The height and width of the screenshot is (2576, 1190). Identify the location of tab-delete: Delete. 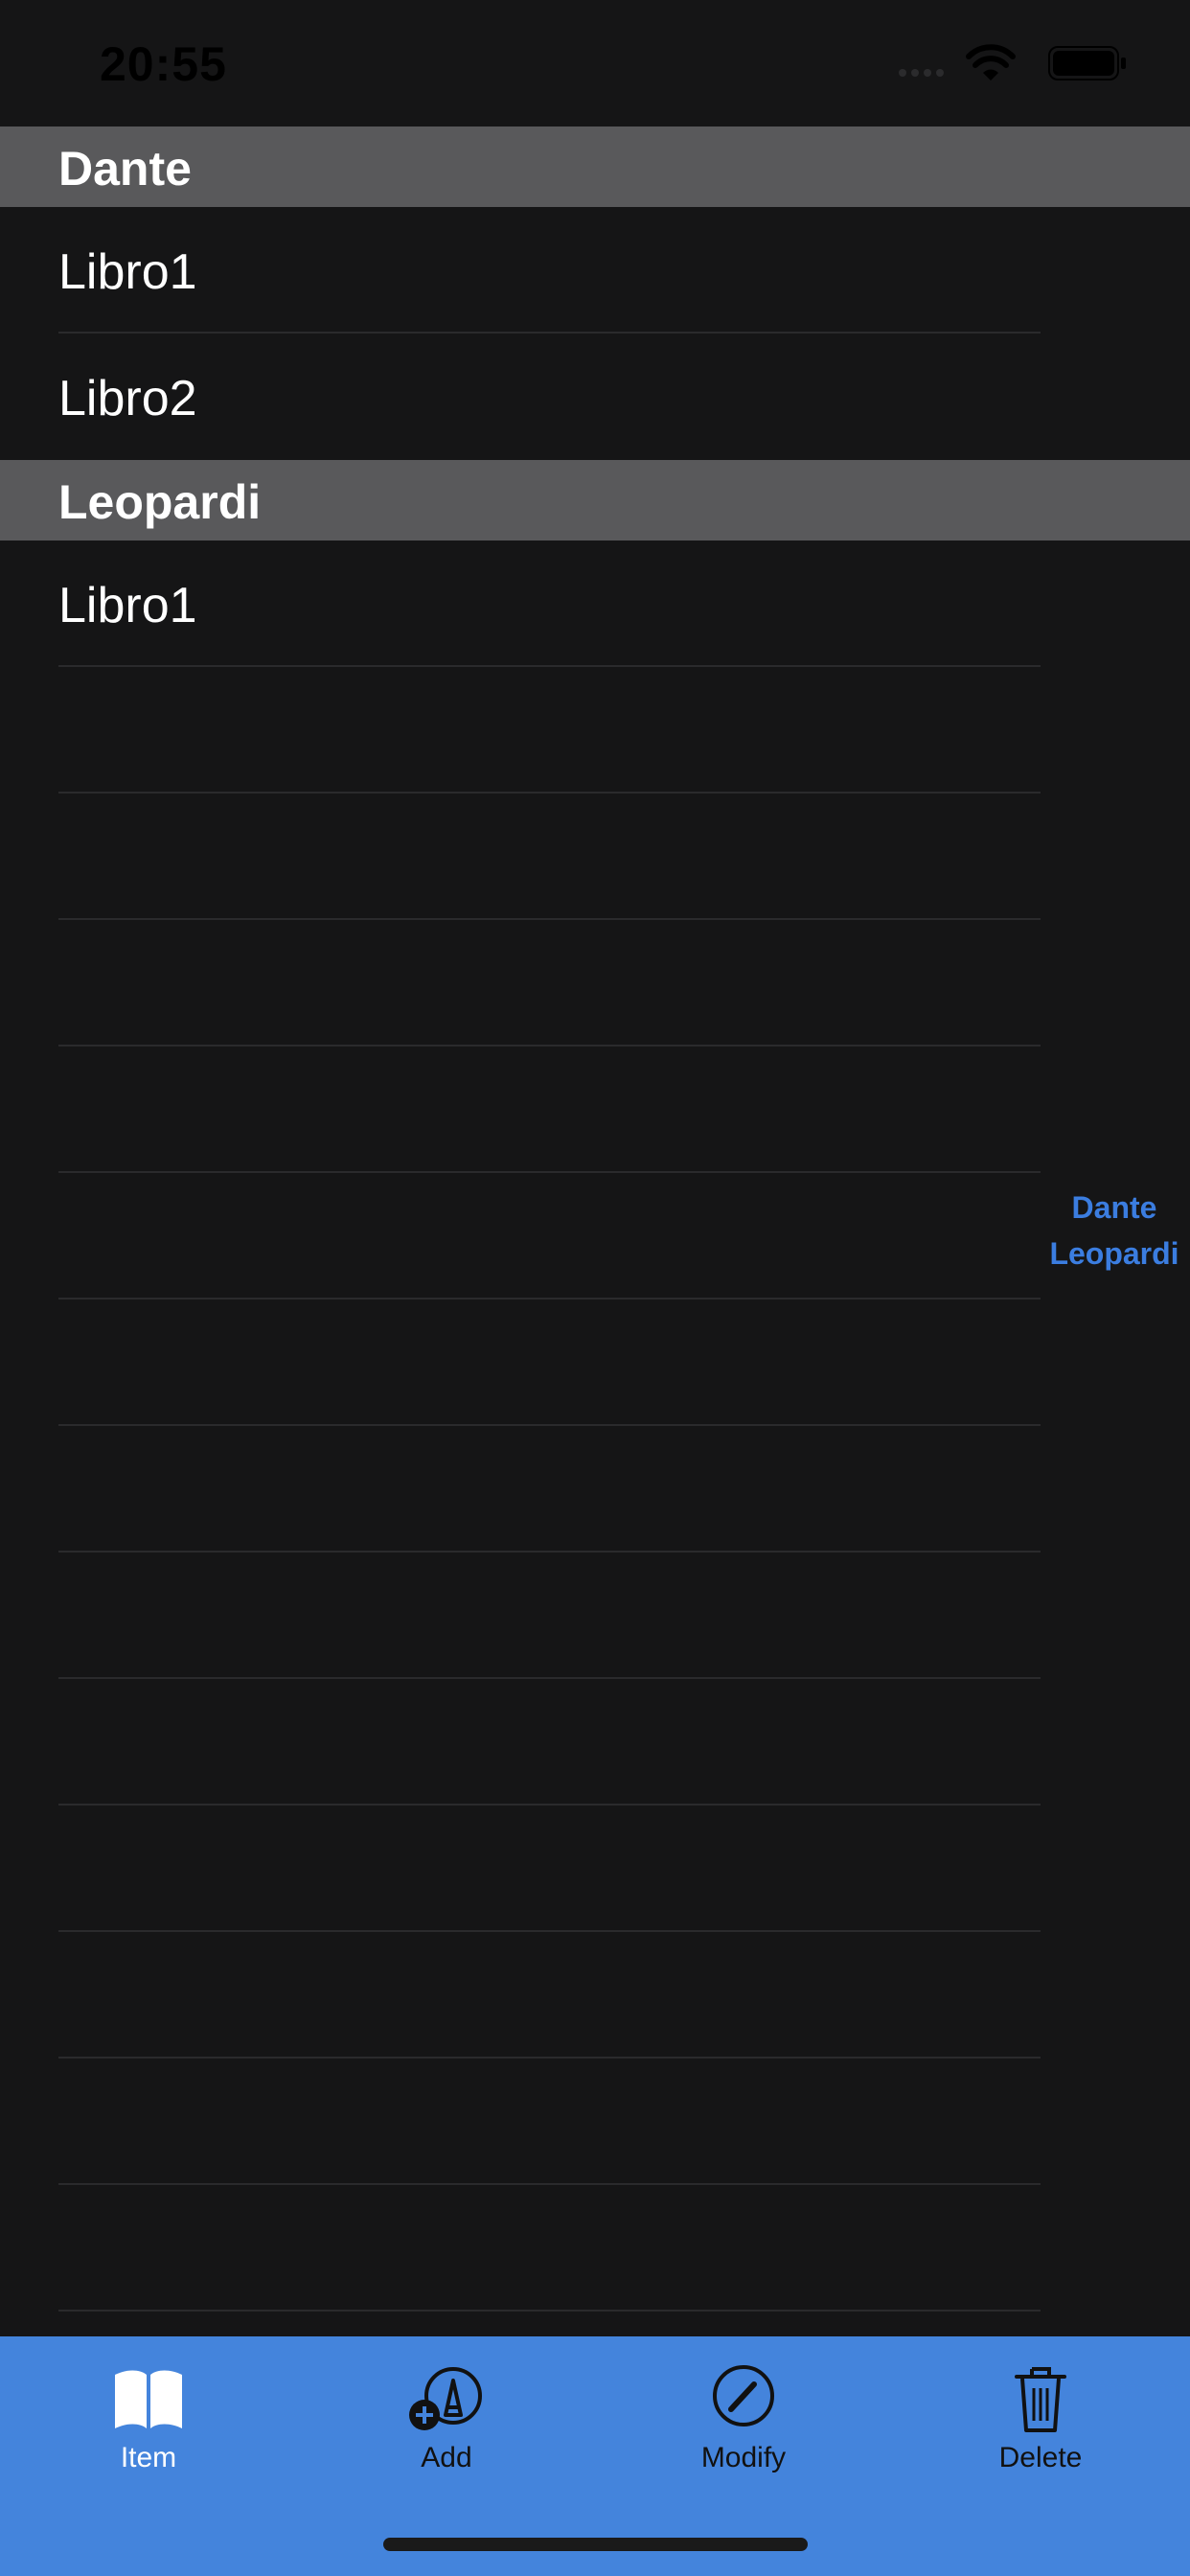
(1040, 2423).